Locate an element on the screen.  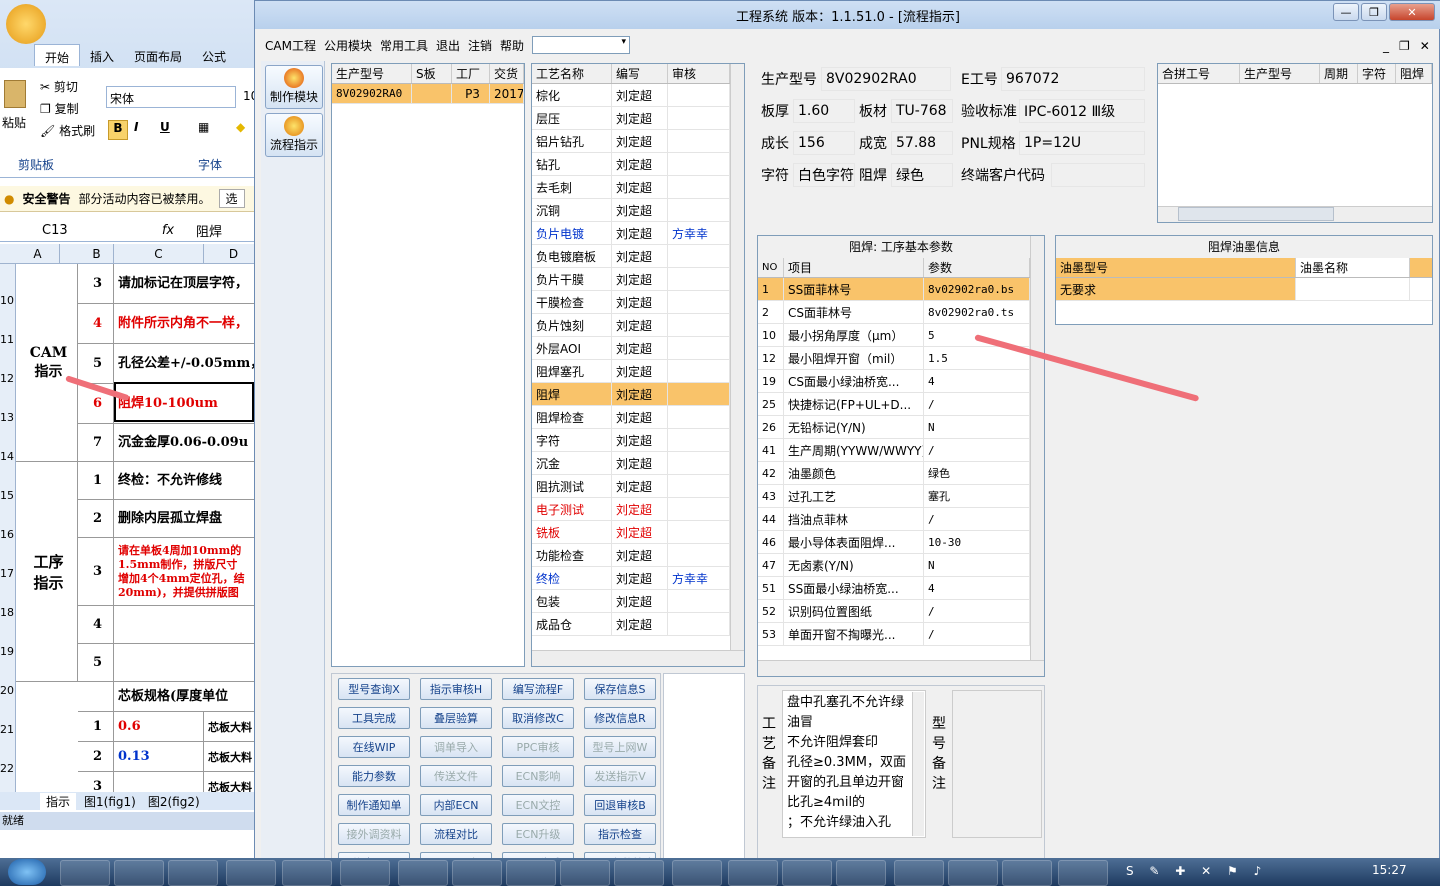
format-painter-button: 🖌 格式刷 is located at coordinates (67, 130).